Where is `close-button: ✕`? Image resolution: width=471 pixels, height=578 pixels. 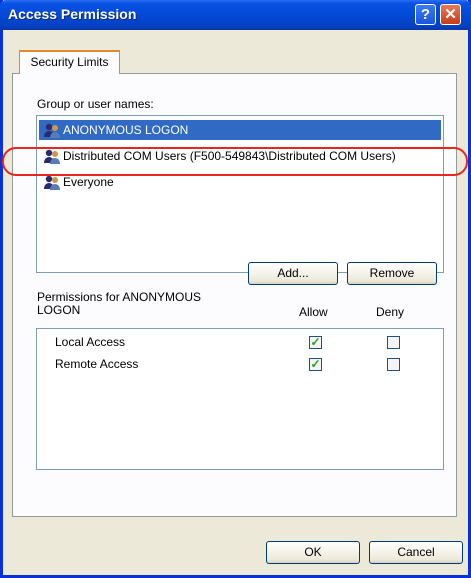
close-button: ✕ is located at coordinates (450, 14).